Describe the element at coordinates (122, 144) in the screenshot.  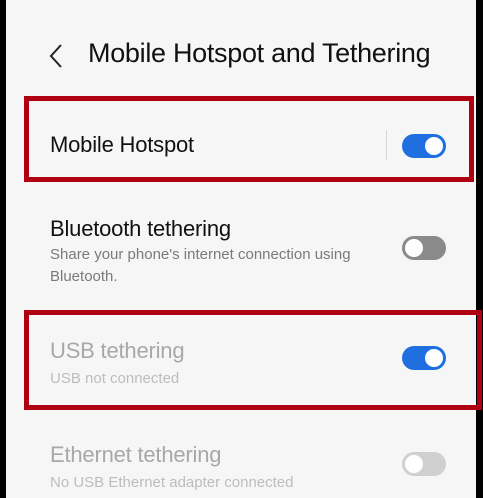
I see `setting-title: Mobile Hotspot` at that location.